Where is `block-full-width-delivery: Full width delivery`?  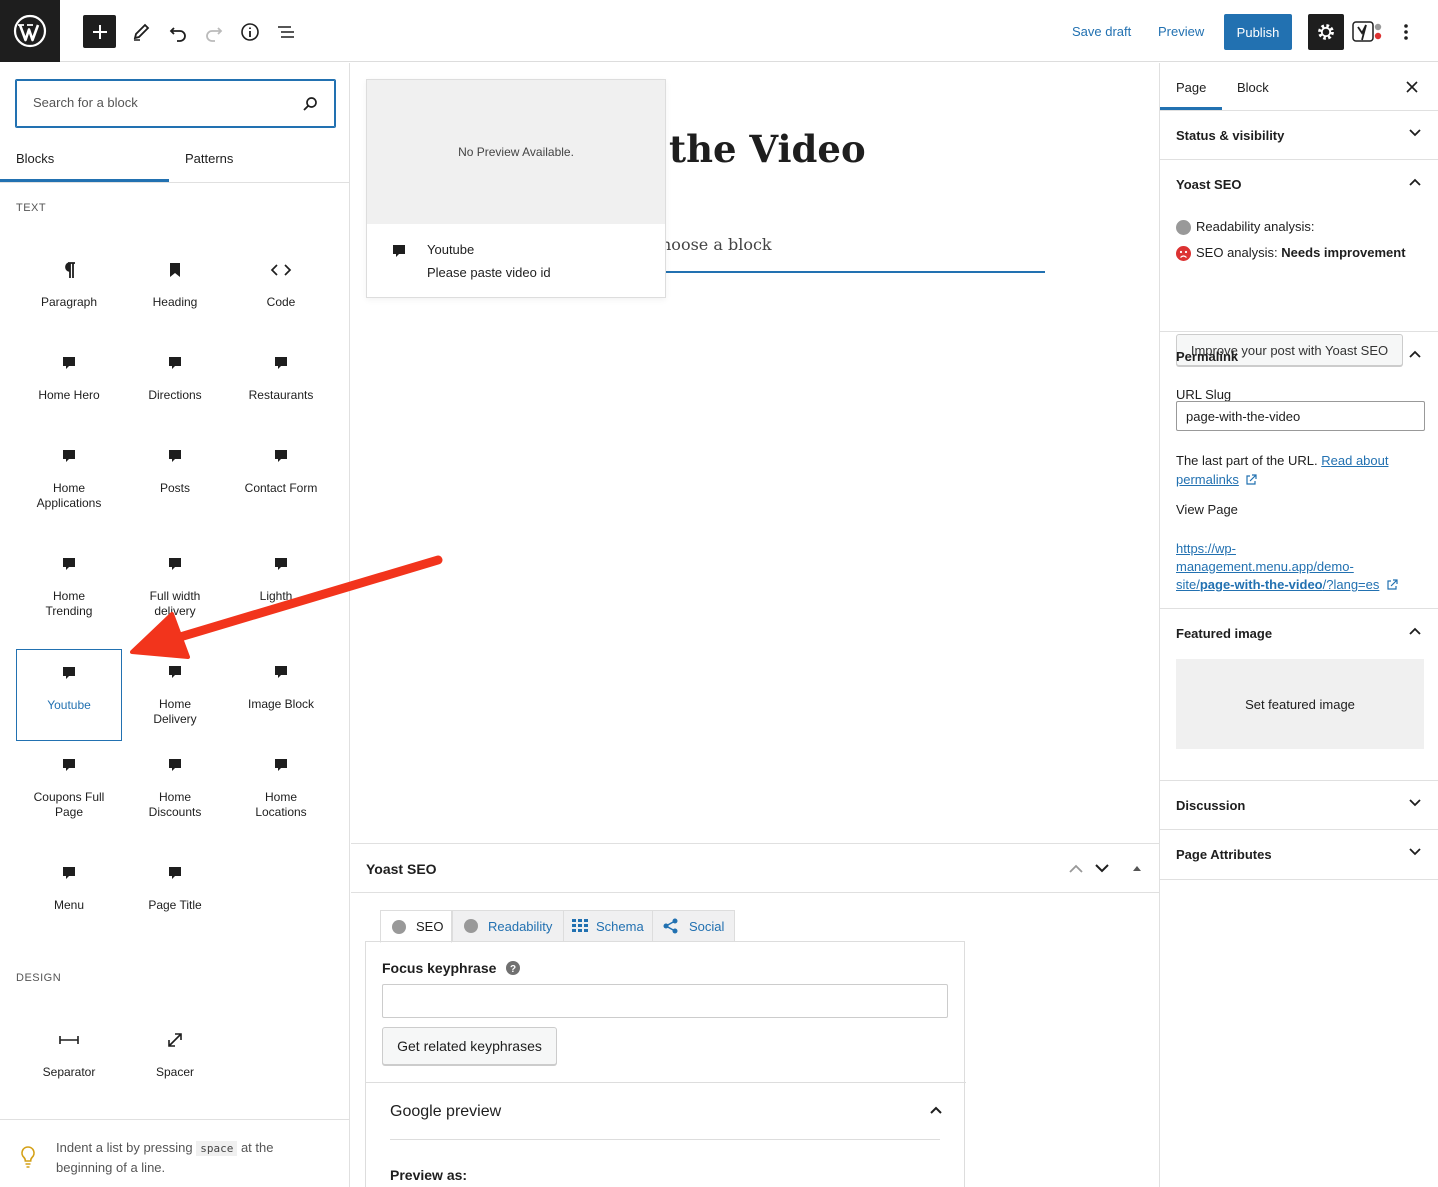
block-full-width-delivery: Full width delivery is located at coordinates (175, 586).